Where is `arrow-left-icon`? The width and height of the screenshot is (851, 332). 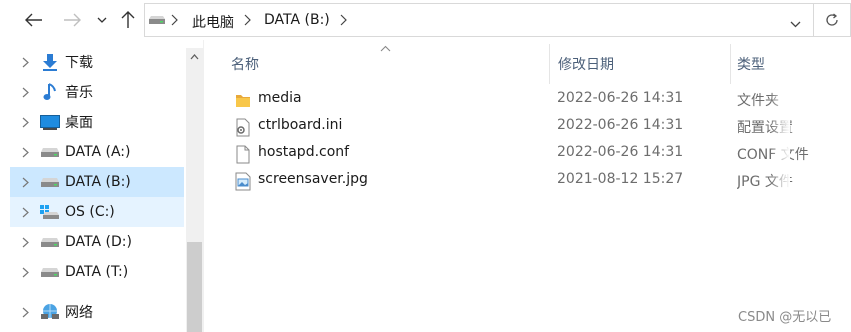
arrow-left-icon is located at coordinates (33, 20).